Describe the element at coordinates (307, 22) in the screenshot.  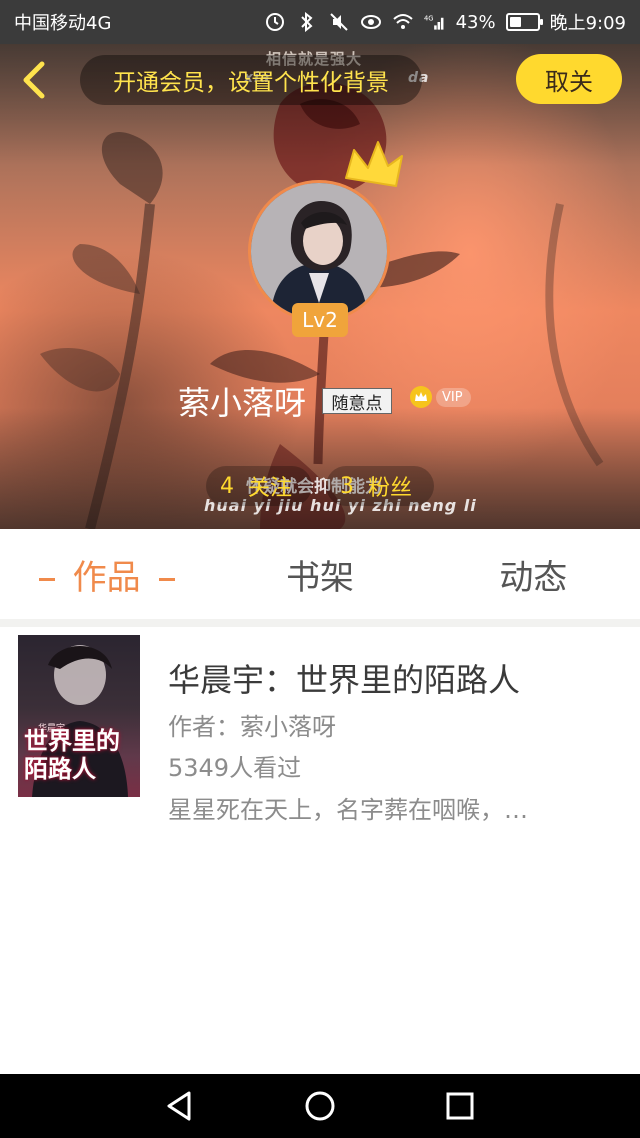
I see `bluetooth-icon` at that location.